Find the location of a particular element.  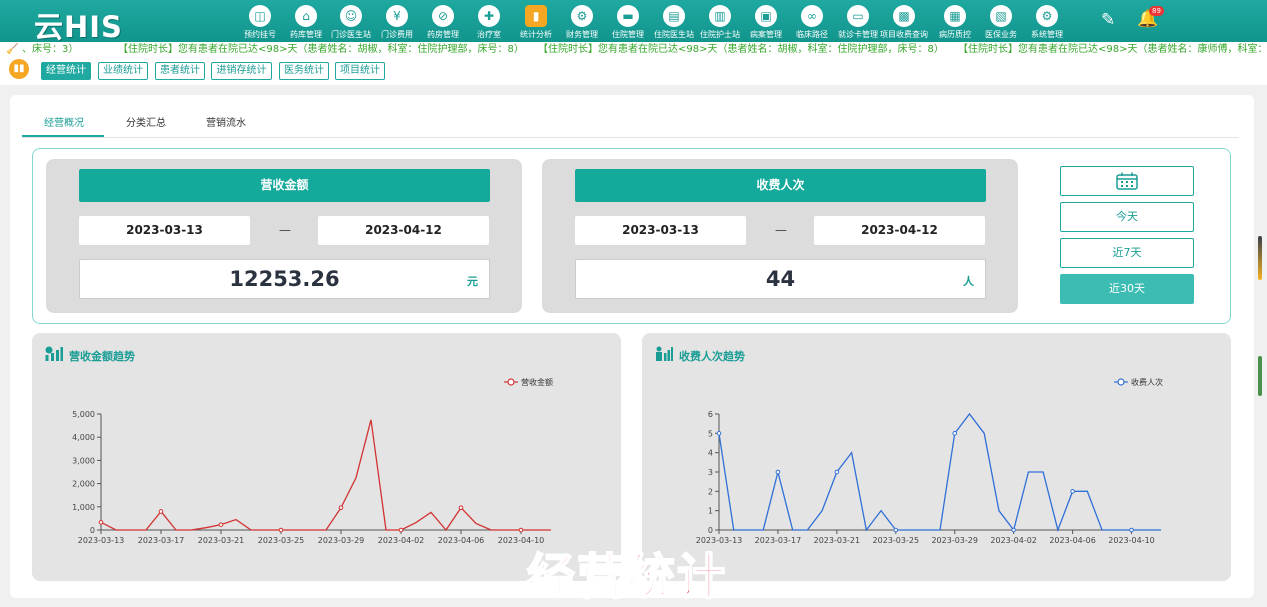

bed-icon: ▬ is located at coordinates (628, 16).